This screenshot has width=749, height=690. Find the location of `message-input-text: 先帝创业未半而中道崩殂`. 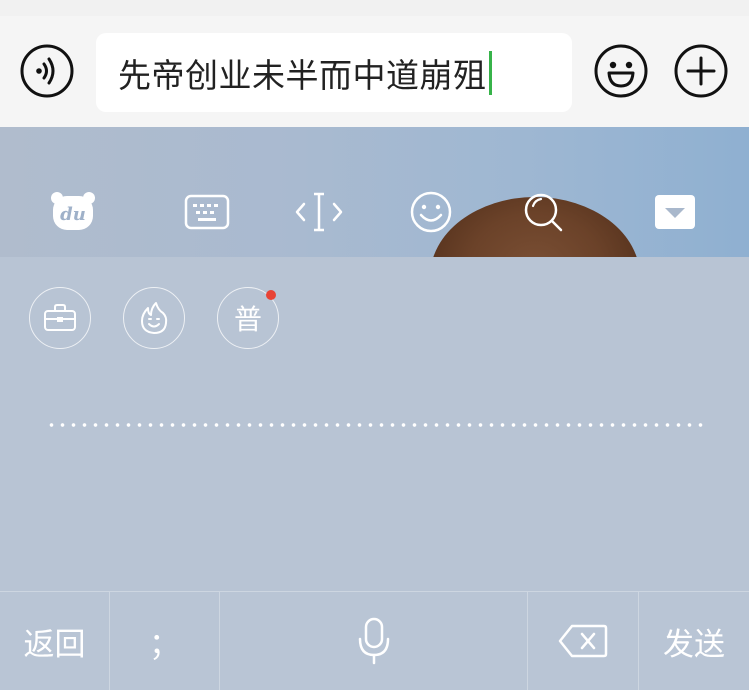

message-input-text: 先帝创业未半而中道崩殂 is located at coordinates (302, 75).